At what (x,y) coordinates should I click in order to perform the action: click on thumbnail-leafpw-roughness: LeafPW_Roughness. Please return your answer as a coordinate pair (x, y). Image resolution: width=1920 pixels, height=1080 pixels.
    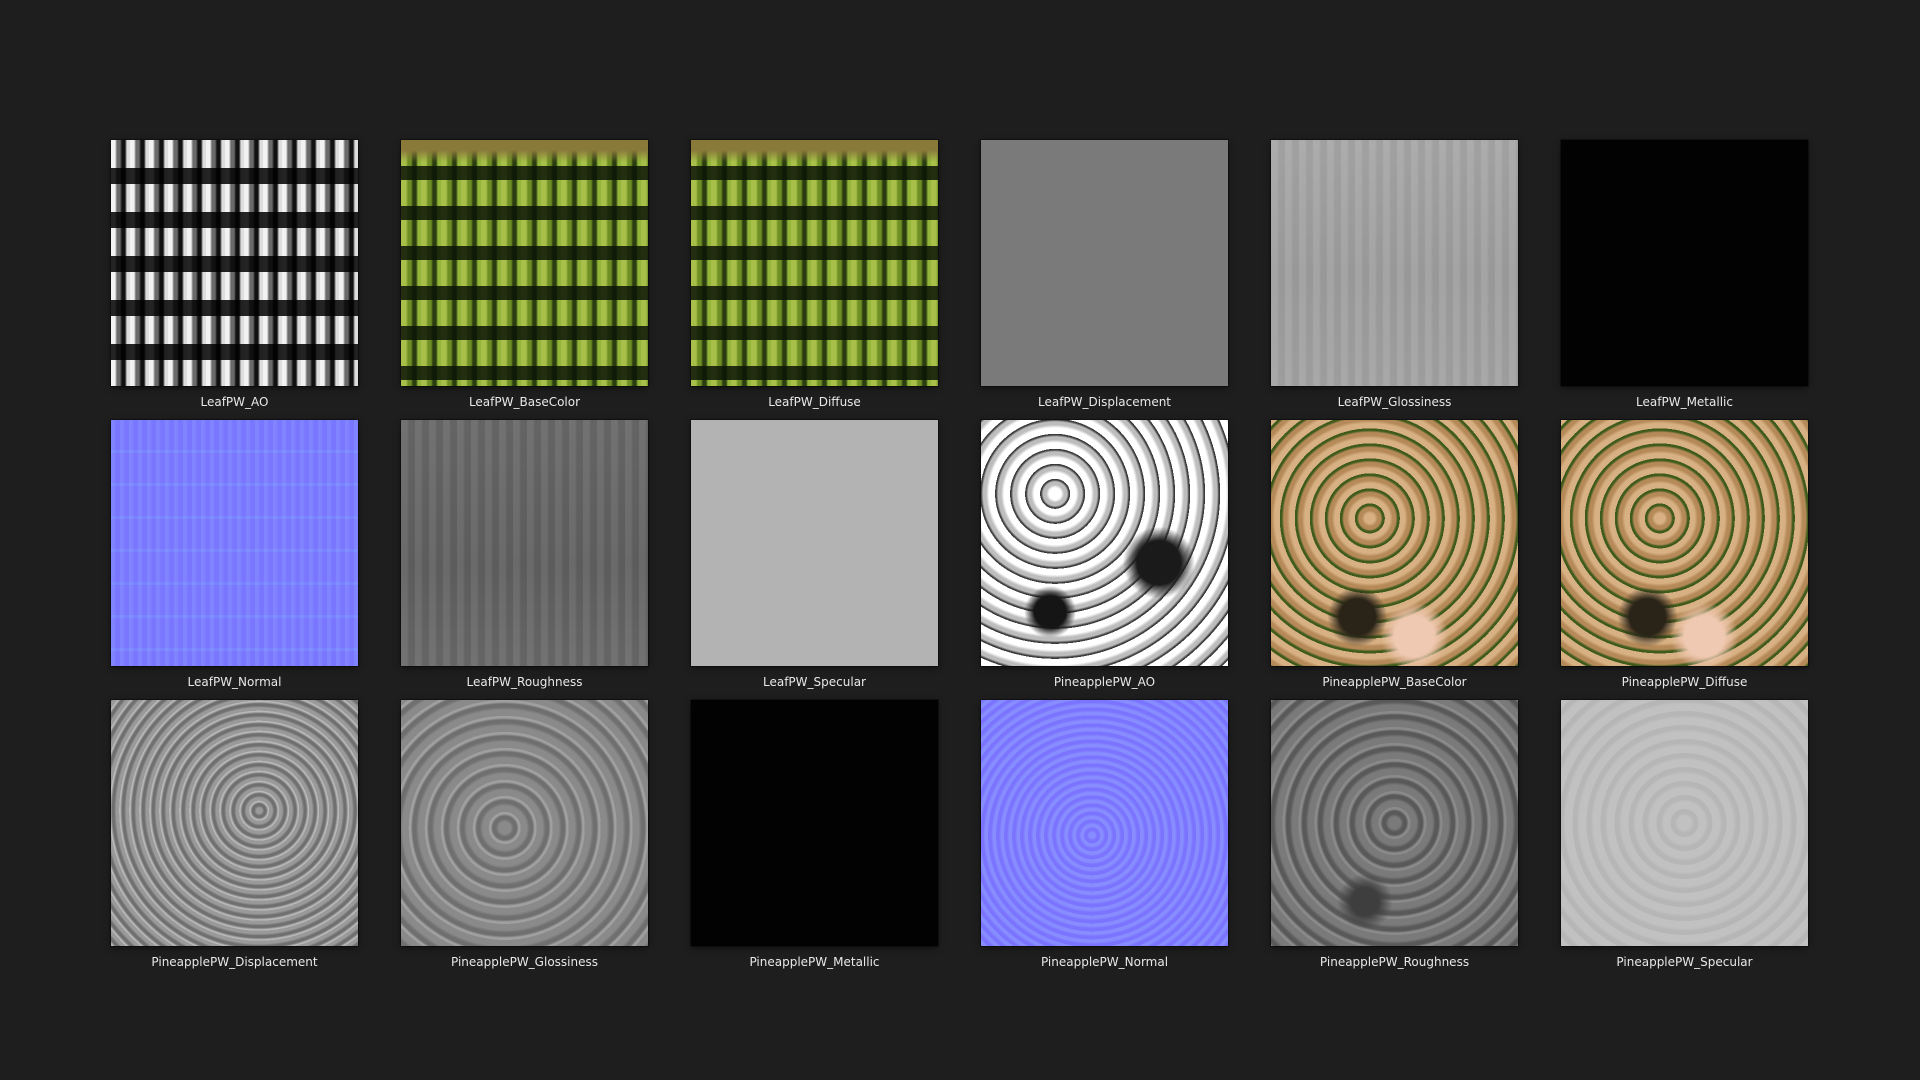
    Looking at the image, I should click on (524, 560).